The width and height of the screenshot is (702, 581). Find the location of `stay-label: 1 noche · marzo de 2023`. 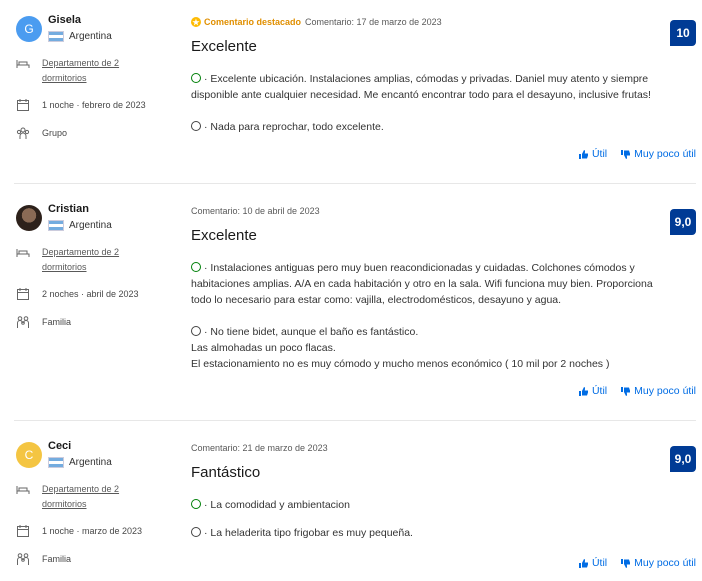

stay-label: 1 noche · marzo de 2023 is located at coordinates (92, 531).